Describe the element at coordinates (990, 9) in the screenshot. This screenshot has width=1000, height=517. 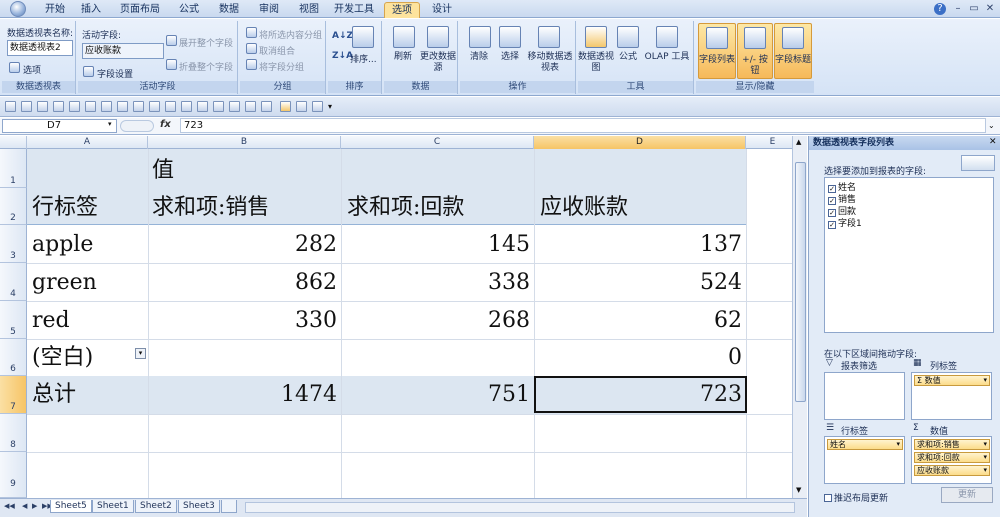
I see `close-icon: ✕` at that location.